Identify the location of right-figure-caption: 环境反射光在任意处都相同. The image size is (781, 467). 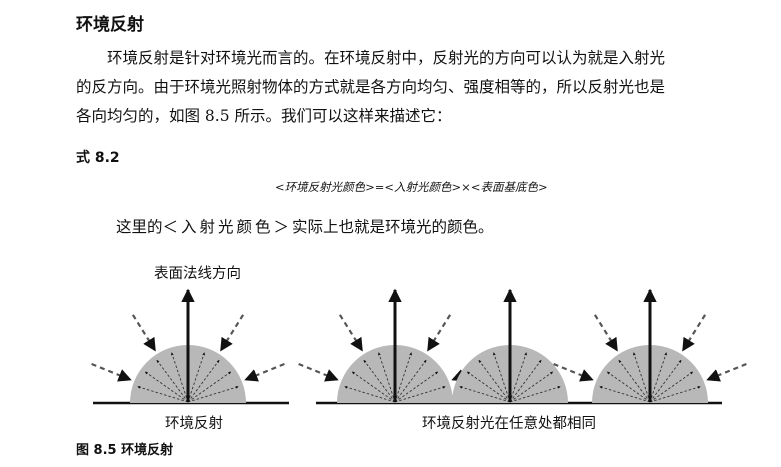
(509, 424).